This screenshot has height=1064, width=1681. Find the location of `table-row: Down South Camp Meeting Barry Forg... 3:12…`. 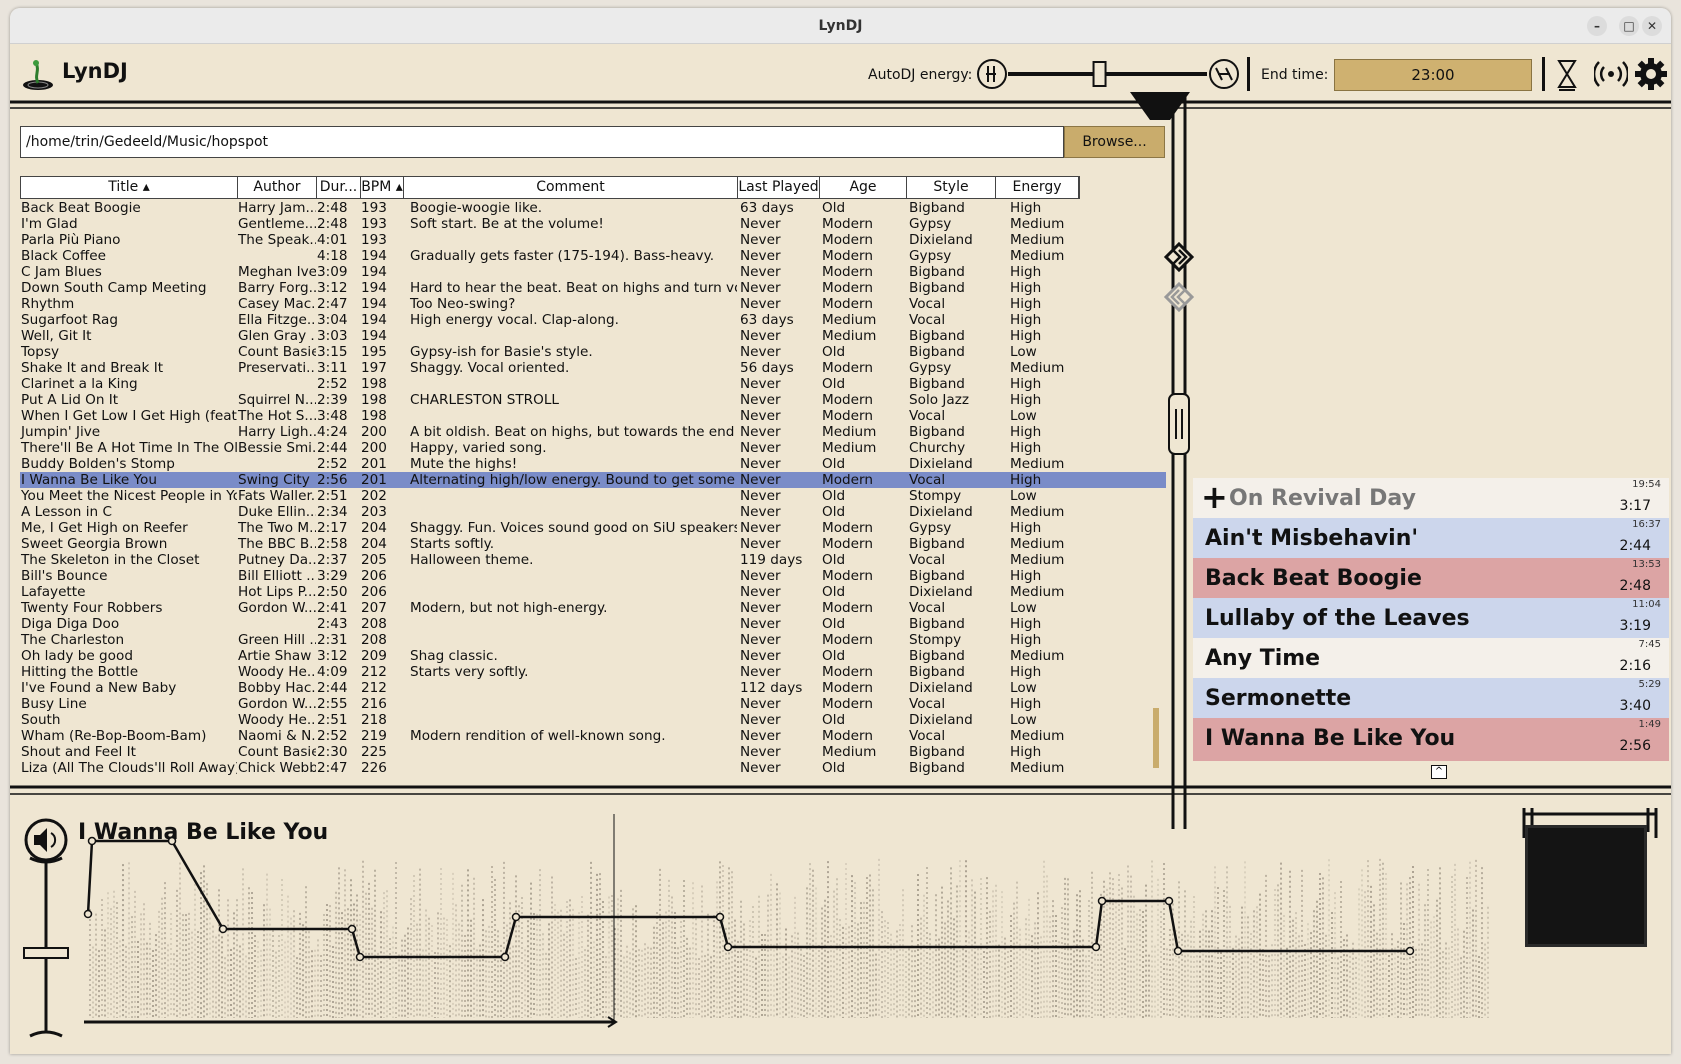

table-row: Down South Camp Meeting Barry Forg... 3:12… is located at coordinates (593, 288).